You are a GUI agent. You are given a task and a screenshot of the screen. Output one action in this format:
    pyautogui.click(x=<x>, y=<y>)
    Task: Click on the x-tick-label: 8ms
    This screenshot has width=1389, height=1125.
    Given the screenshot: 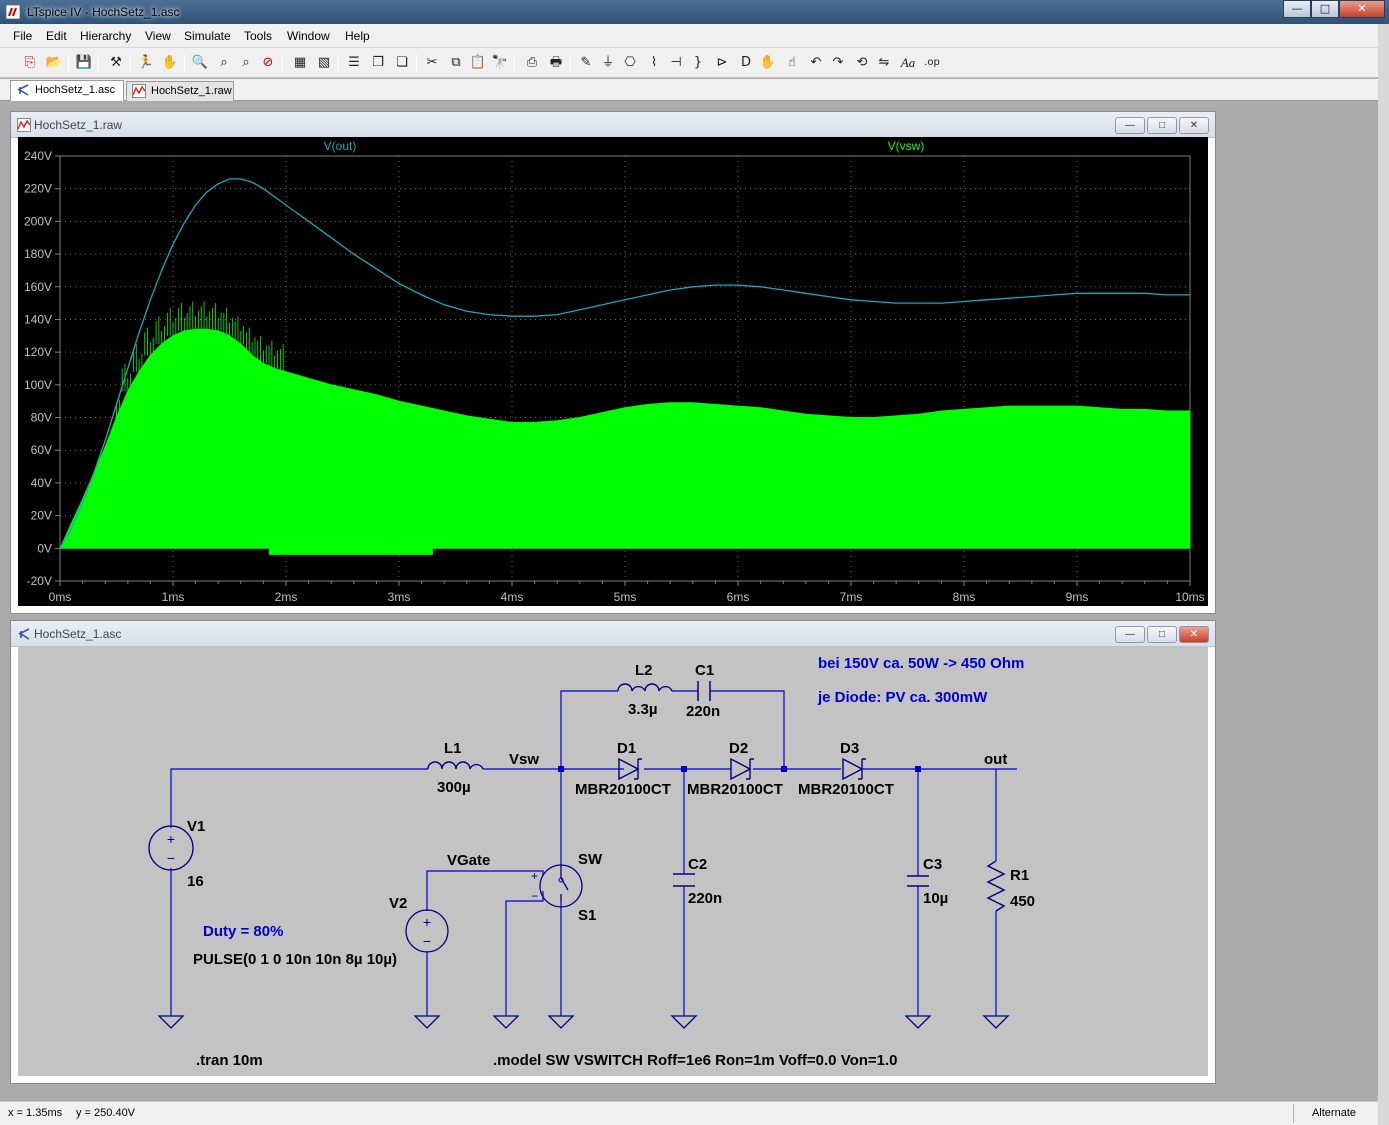 What is the action you would take?
    pyautogui.click(x=964, y=597)
    